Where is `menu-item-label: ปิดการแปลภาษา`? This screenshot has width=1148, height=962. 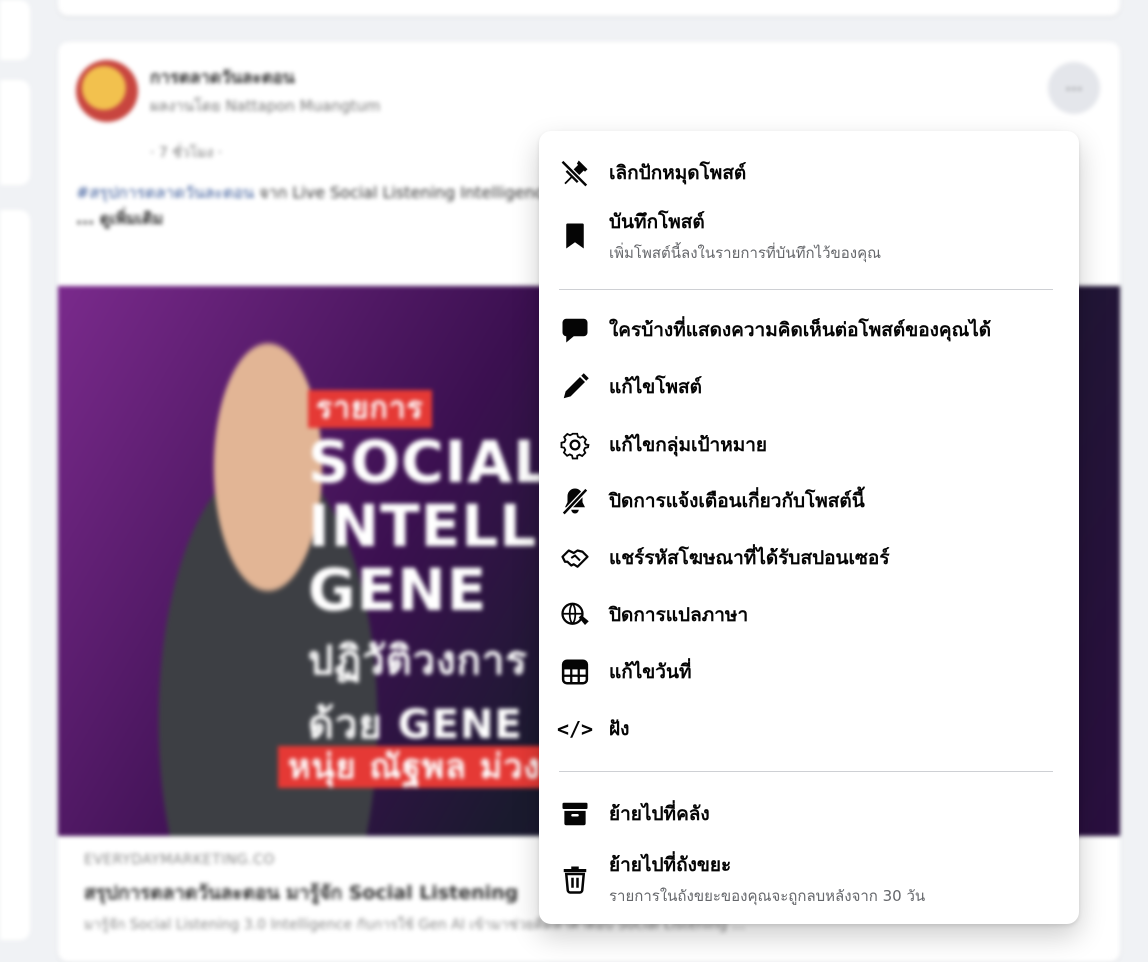
menu-item-label: ปิดการแปลภาษา is located at coordinates (679, 615).